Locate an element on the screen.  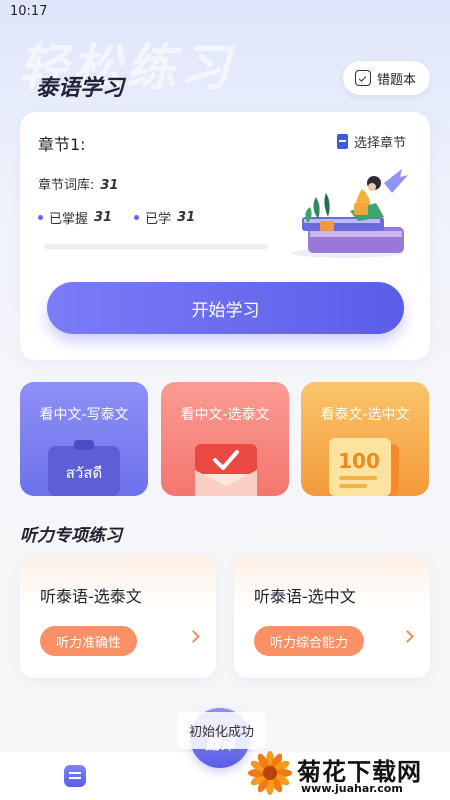
listening-card-tag: 听力准确性 is located at coordinates (89, 641).